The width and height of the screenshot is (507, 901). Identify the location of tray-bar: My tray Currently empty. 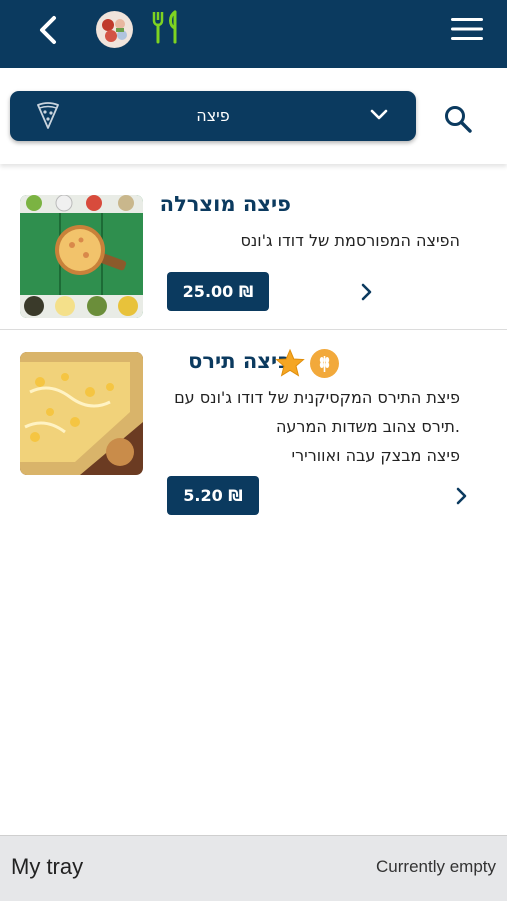
(253, 868).